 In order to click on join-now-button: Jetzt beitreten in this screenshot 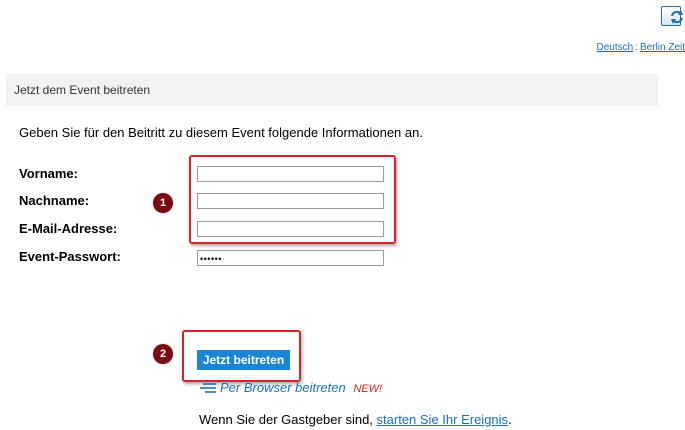, I will do `click(243, 360)`.